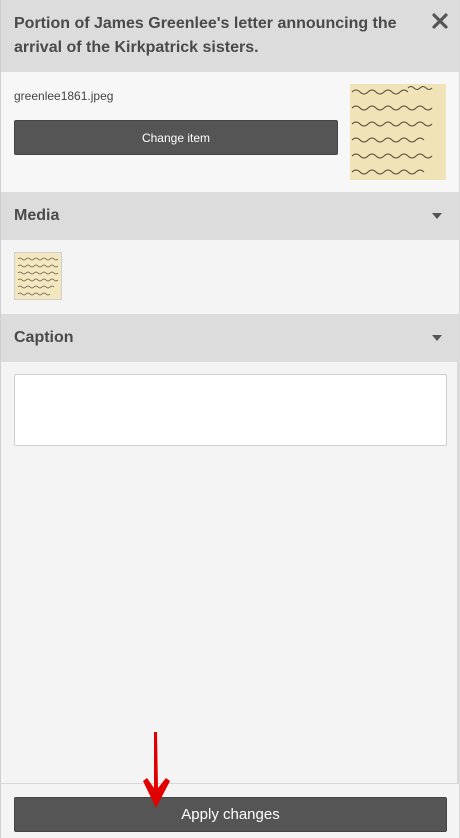 Image resolution: width=460 pixels, height=838 pixels. I want to click on caption-section-header: Caption, so click(230, 338).